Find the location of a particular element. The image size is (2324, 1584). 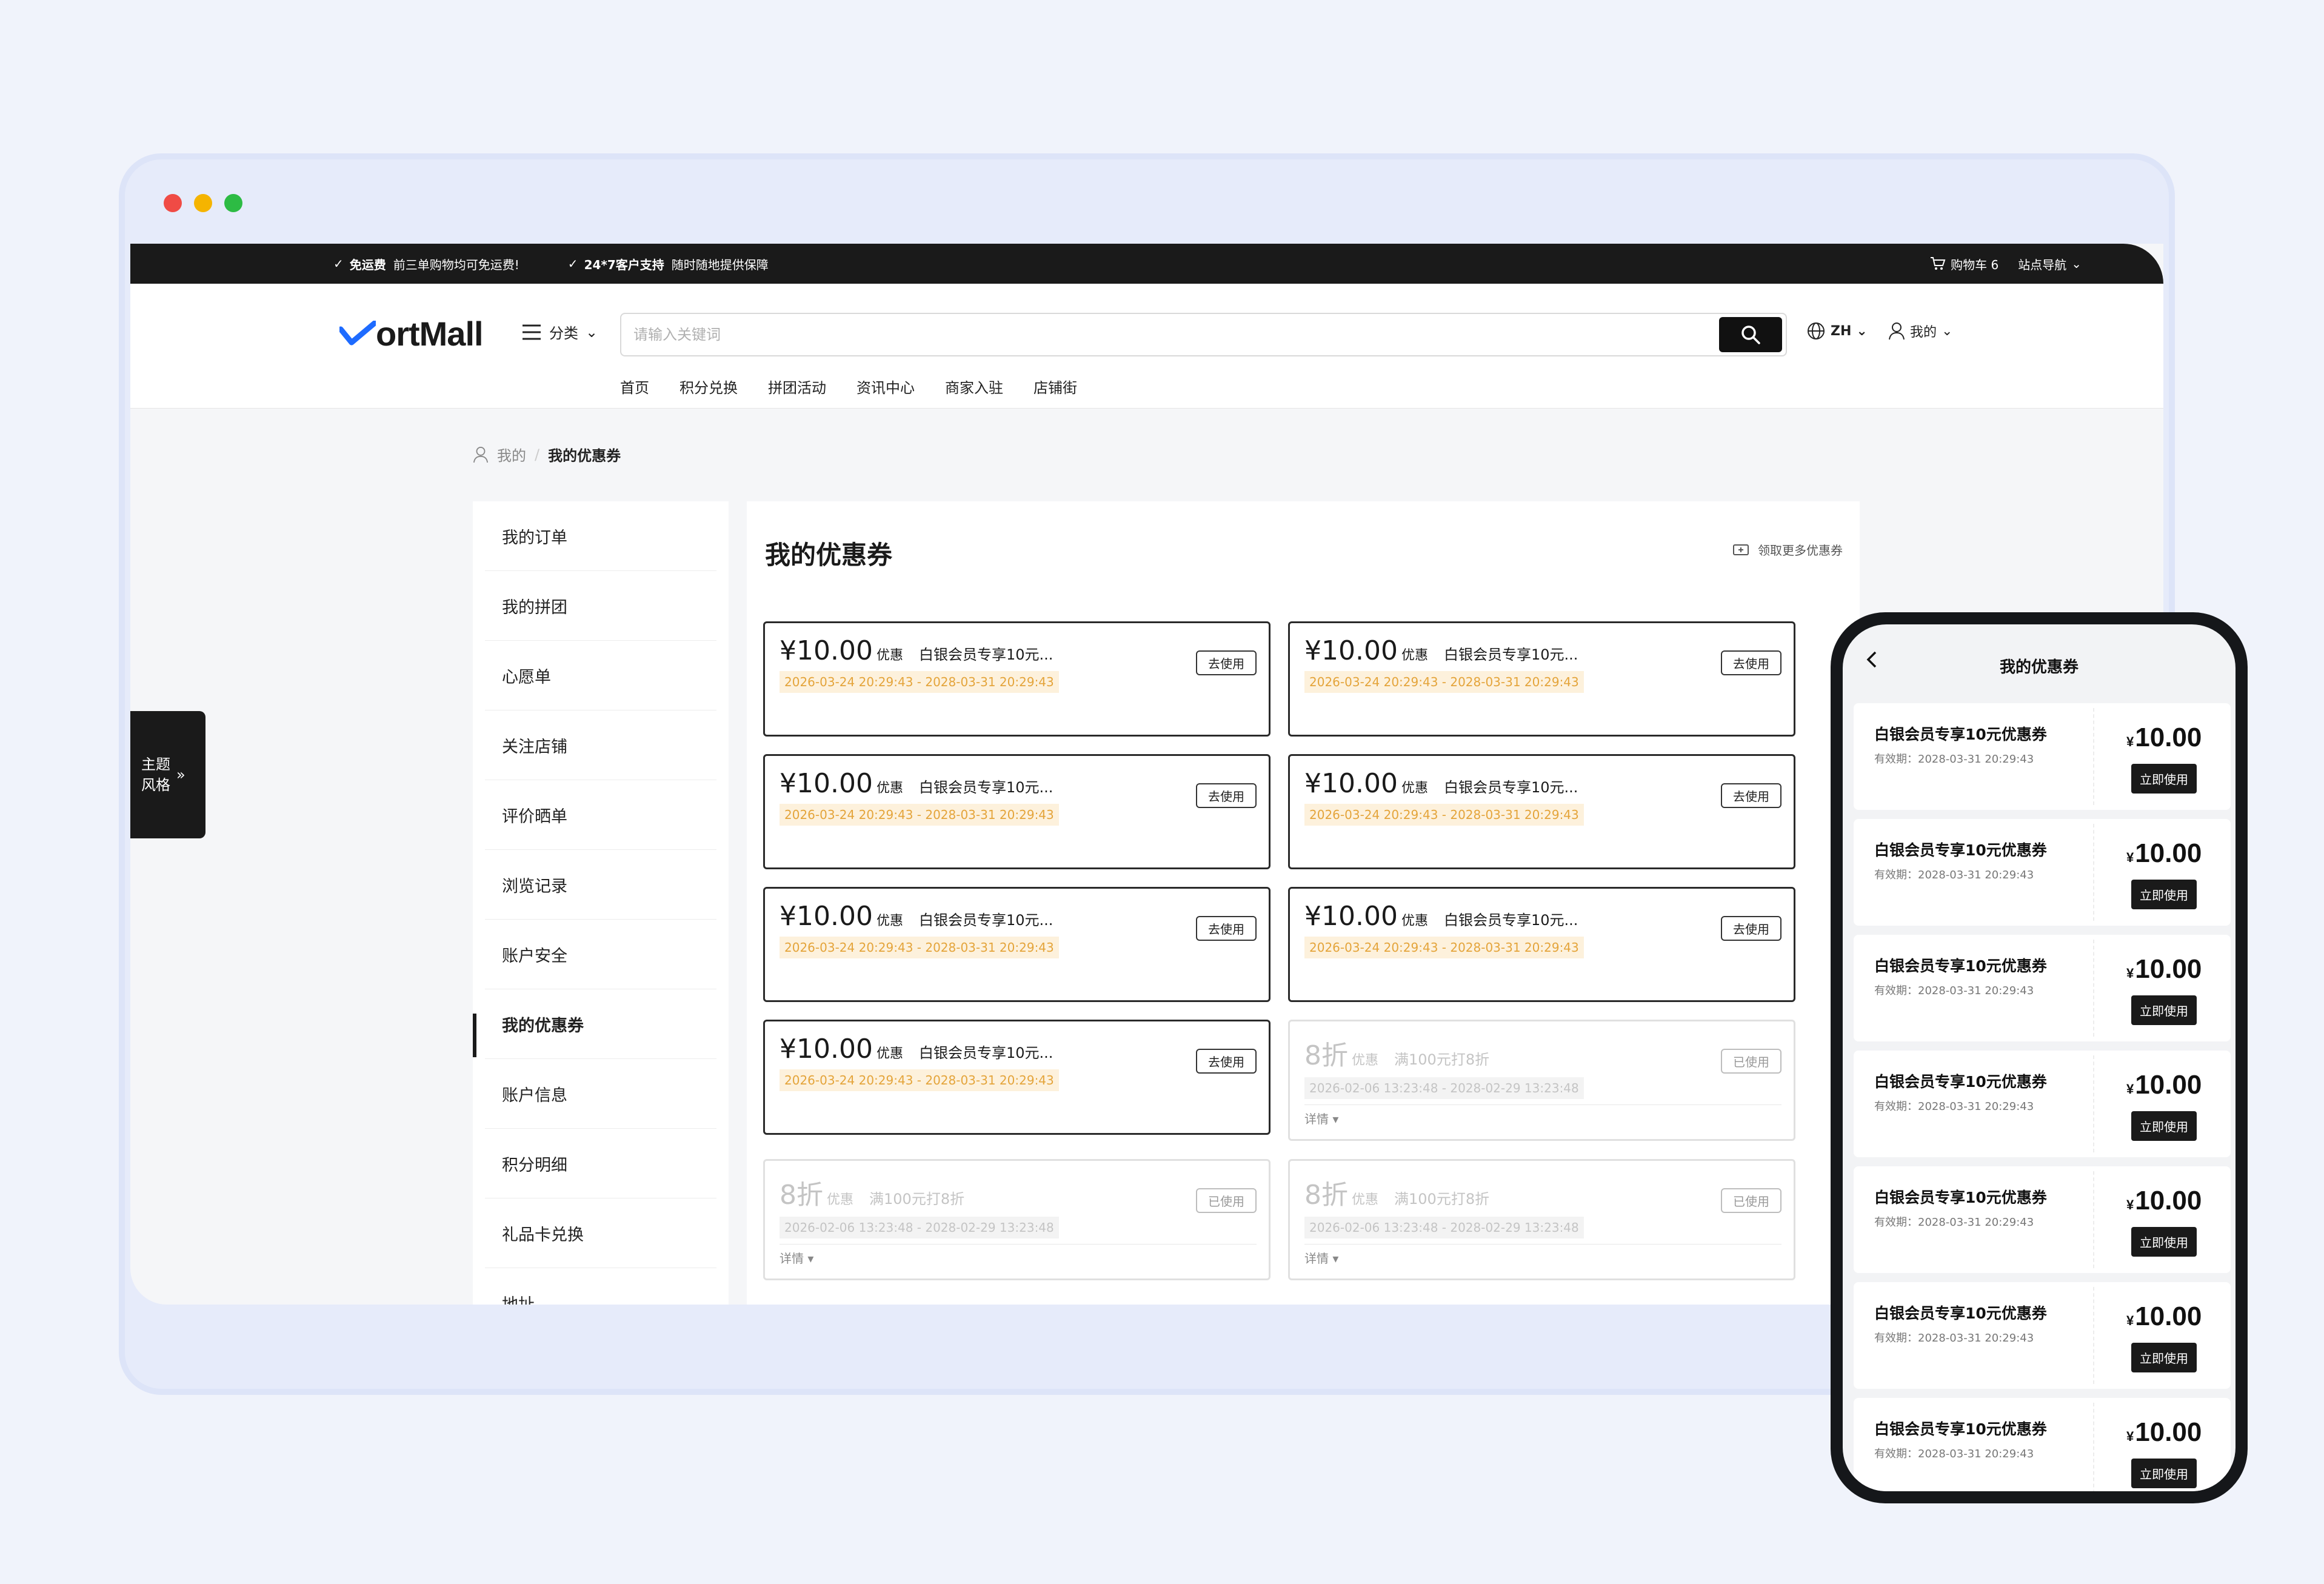

site-nav-dropdown: 站点导航 ⌄ is located at coordinates (2050, 264).